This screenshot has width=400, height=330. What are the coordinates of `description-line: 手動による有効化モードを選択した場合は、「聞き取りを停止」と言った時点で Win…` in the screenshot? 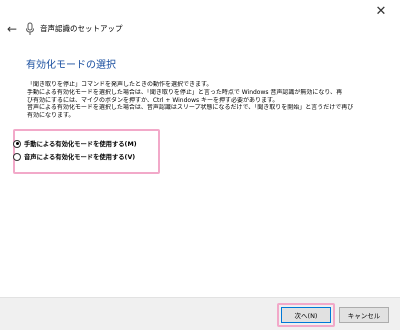 It's located at (185, 92).